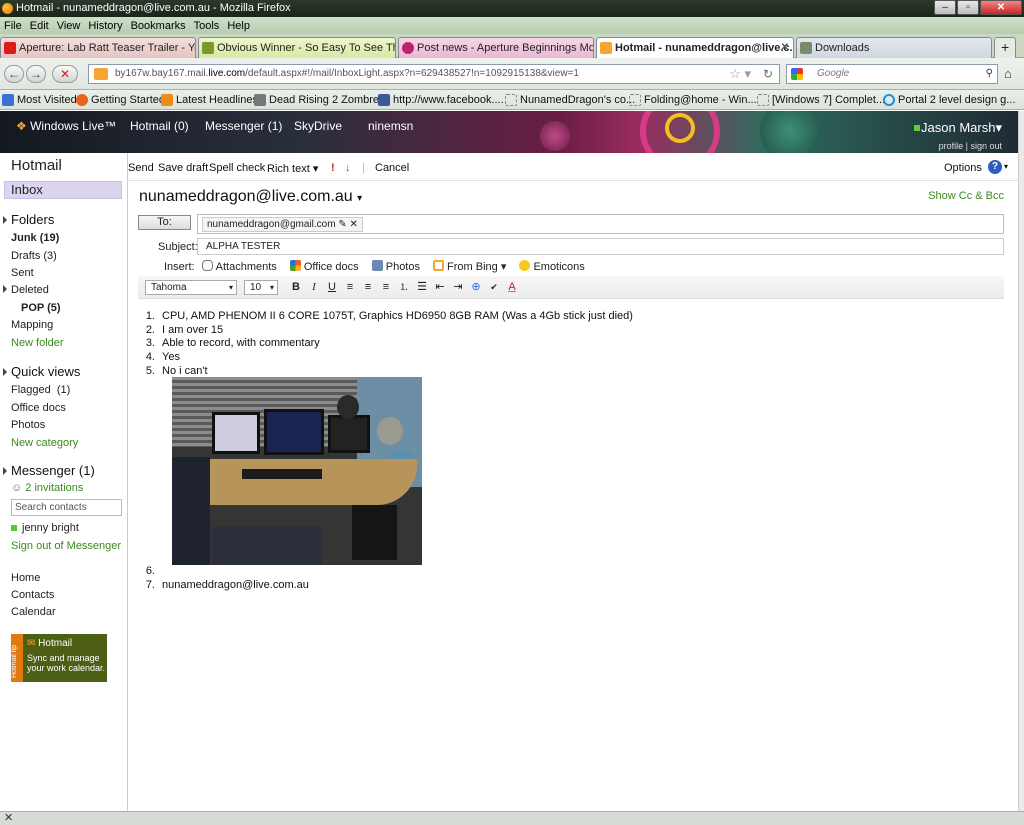 The height and width of the screenshot is (825, 1024). I want to click on folder-drafts: Drafts (3), so click(34, 256).